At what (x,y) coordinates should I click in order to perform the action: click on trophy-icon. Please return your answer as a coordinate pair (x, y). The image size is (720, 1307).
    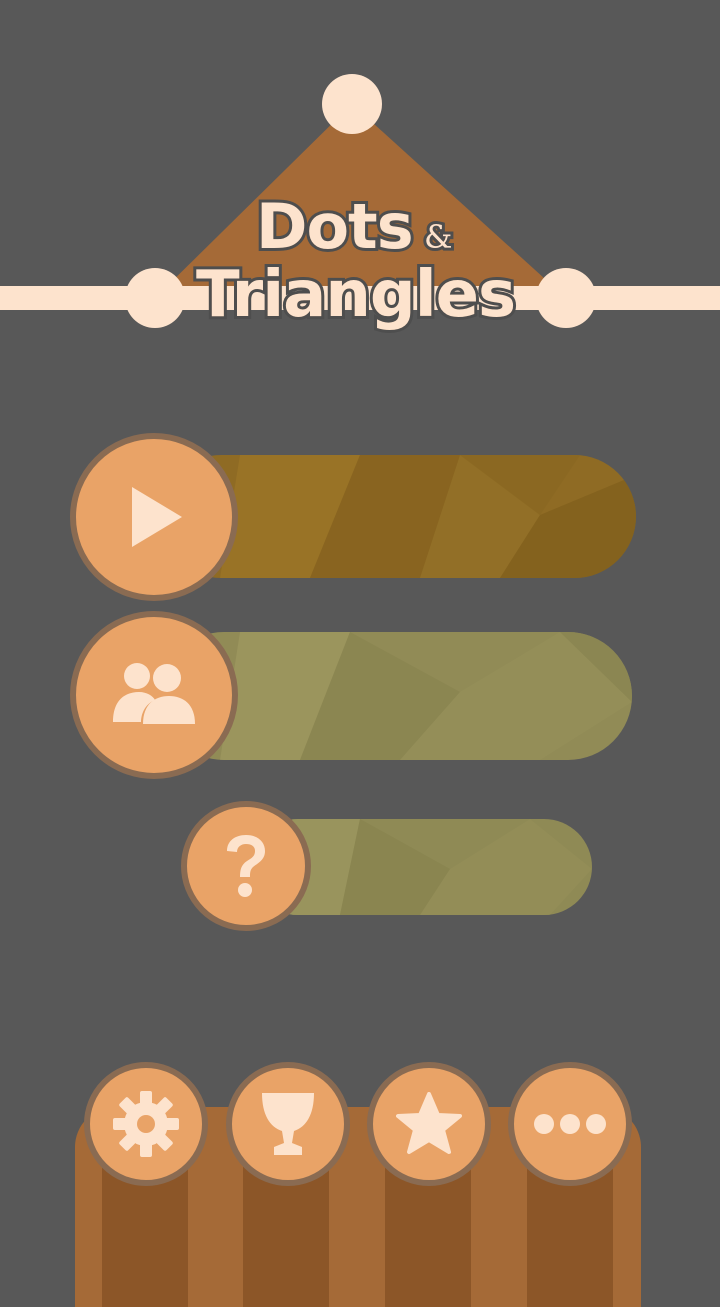
    Looking at the image, I should click on (288, 1124).